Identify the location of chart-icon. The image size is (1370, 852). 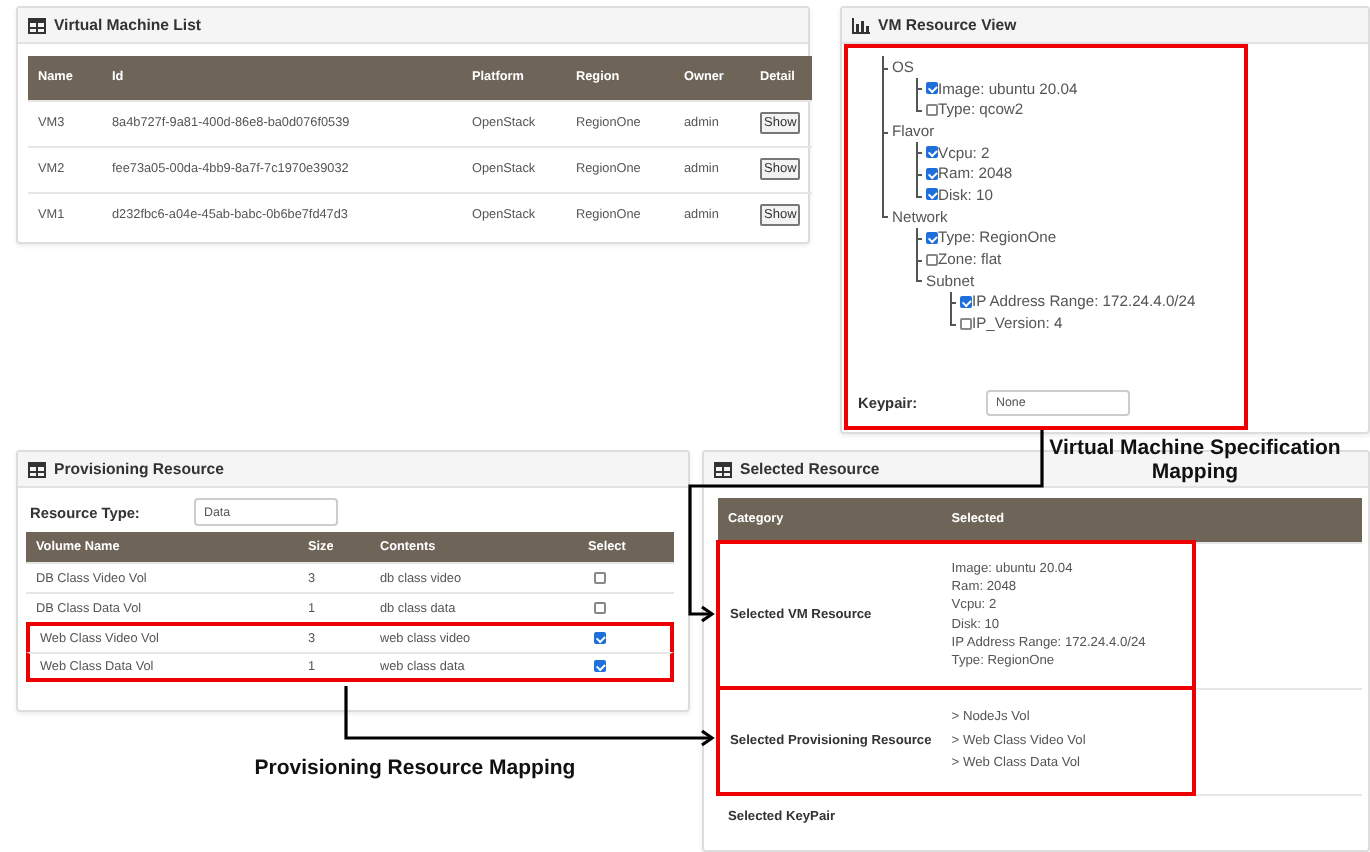
(861, 25).